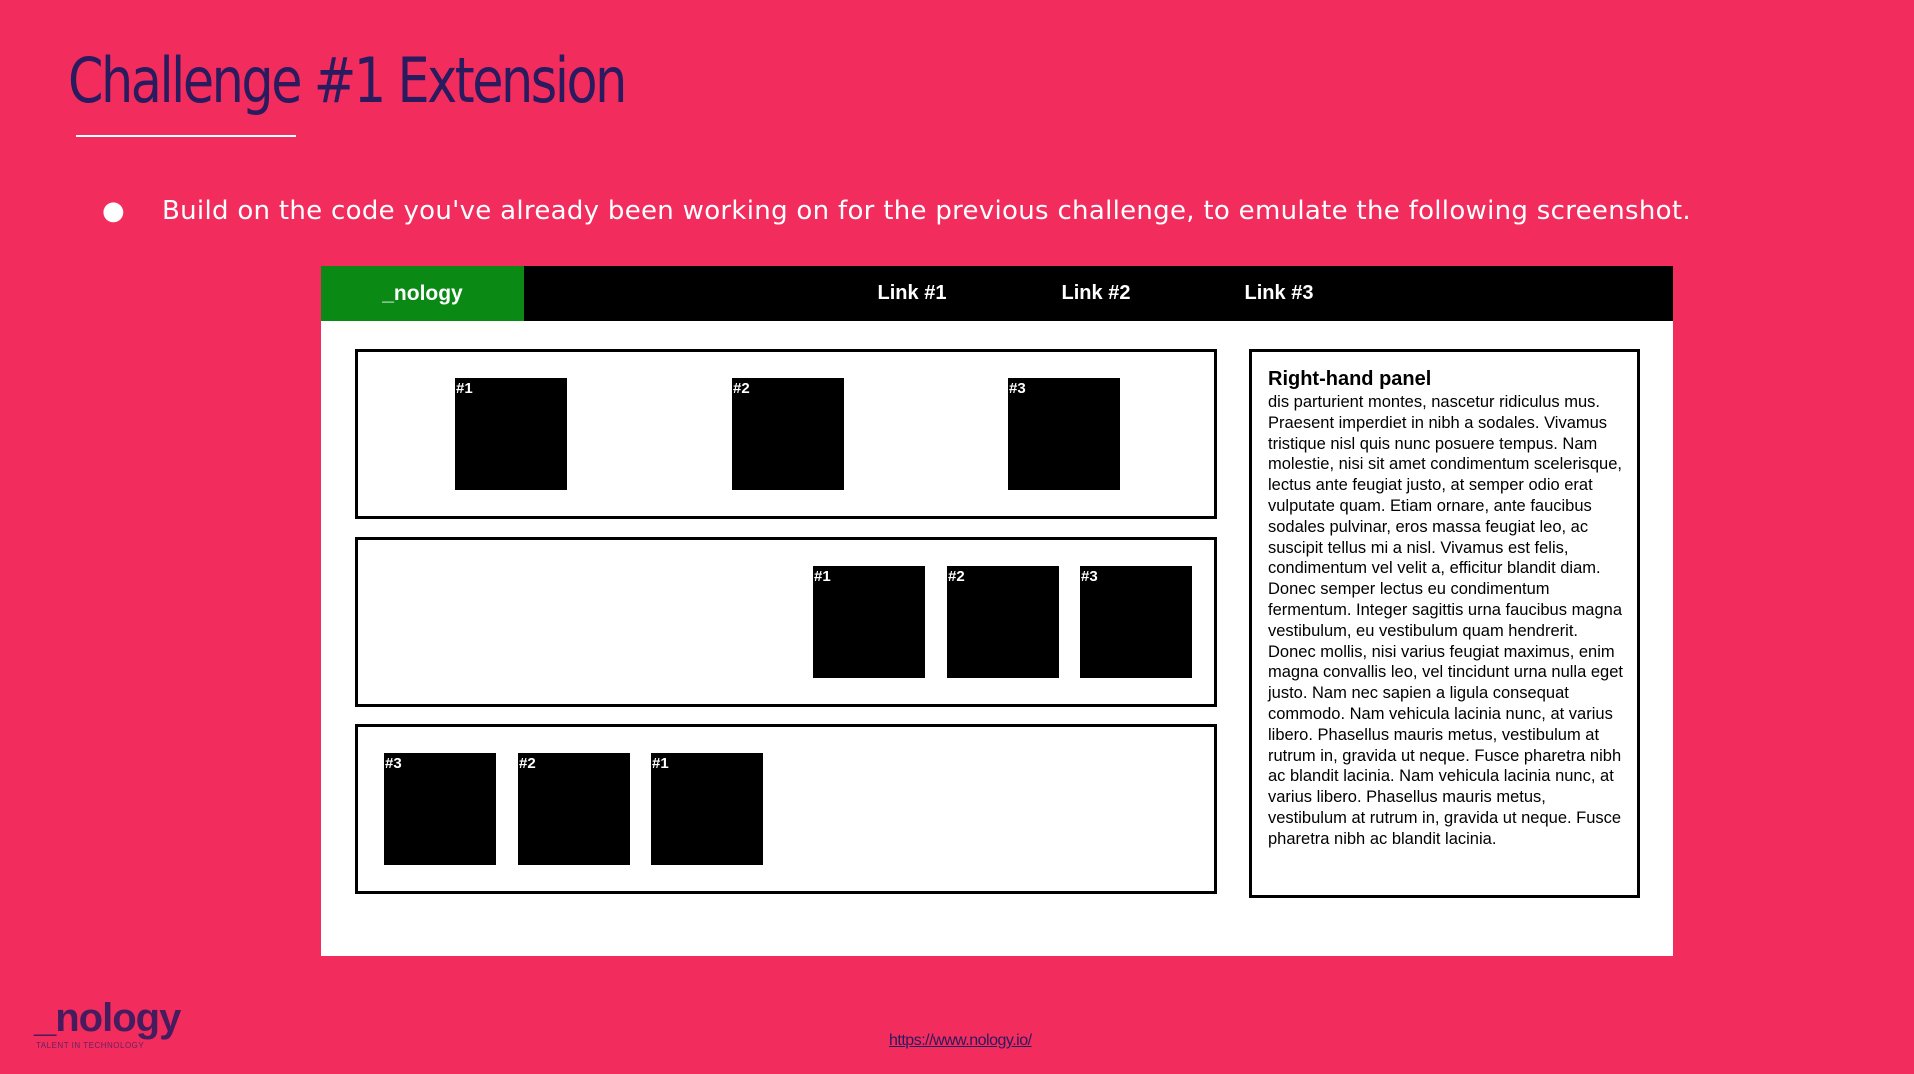 The image size is (1914, 1074). I want to click on mock-navbar: _nology Link #1 Link #2 Link #3, so click(997, 293).